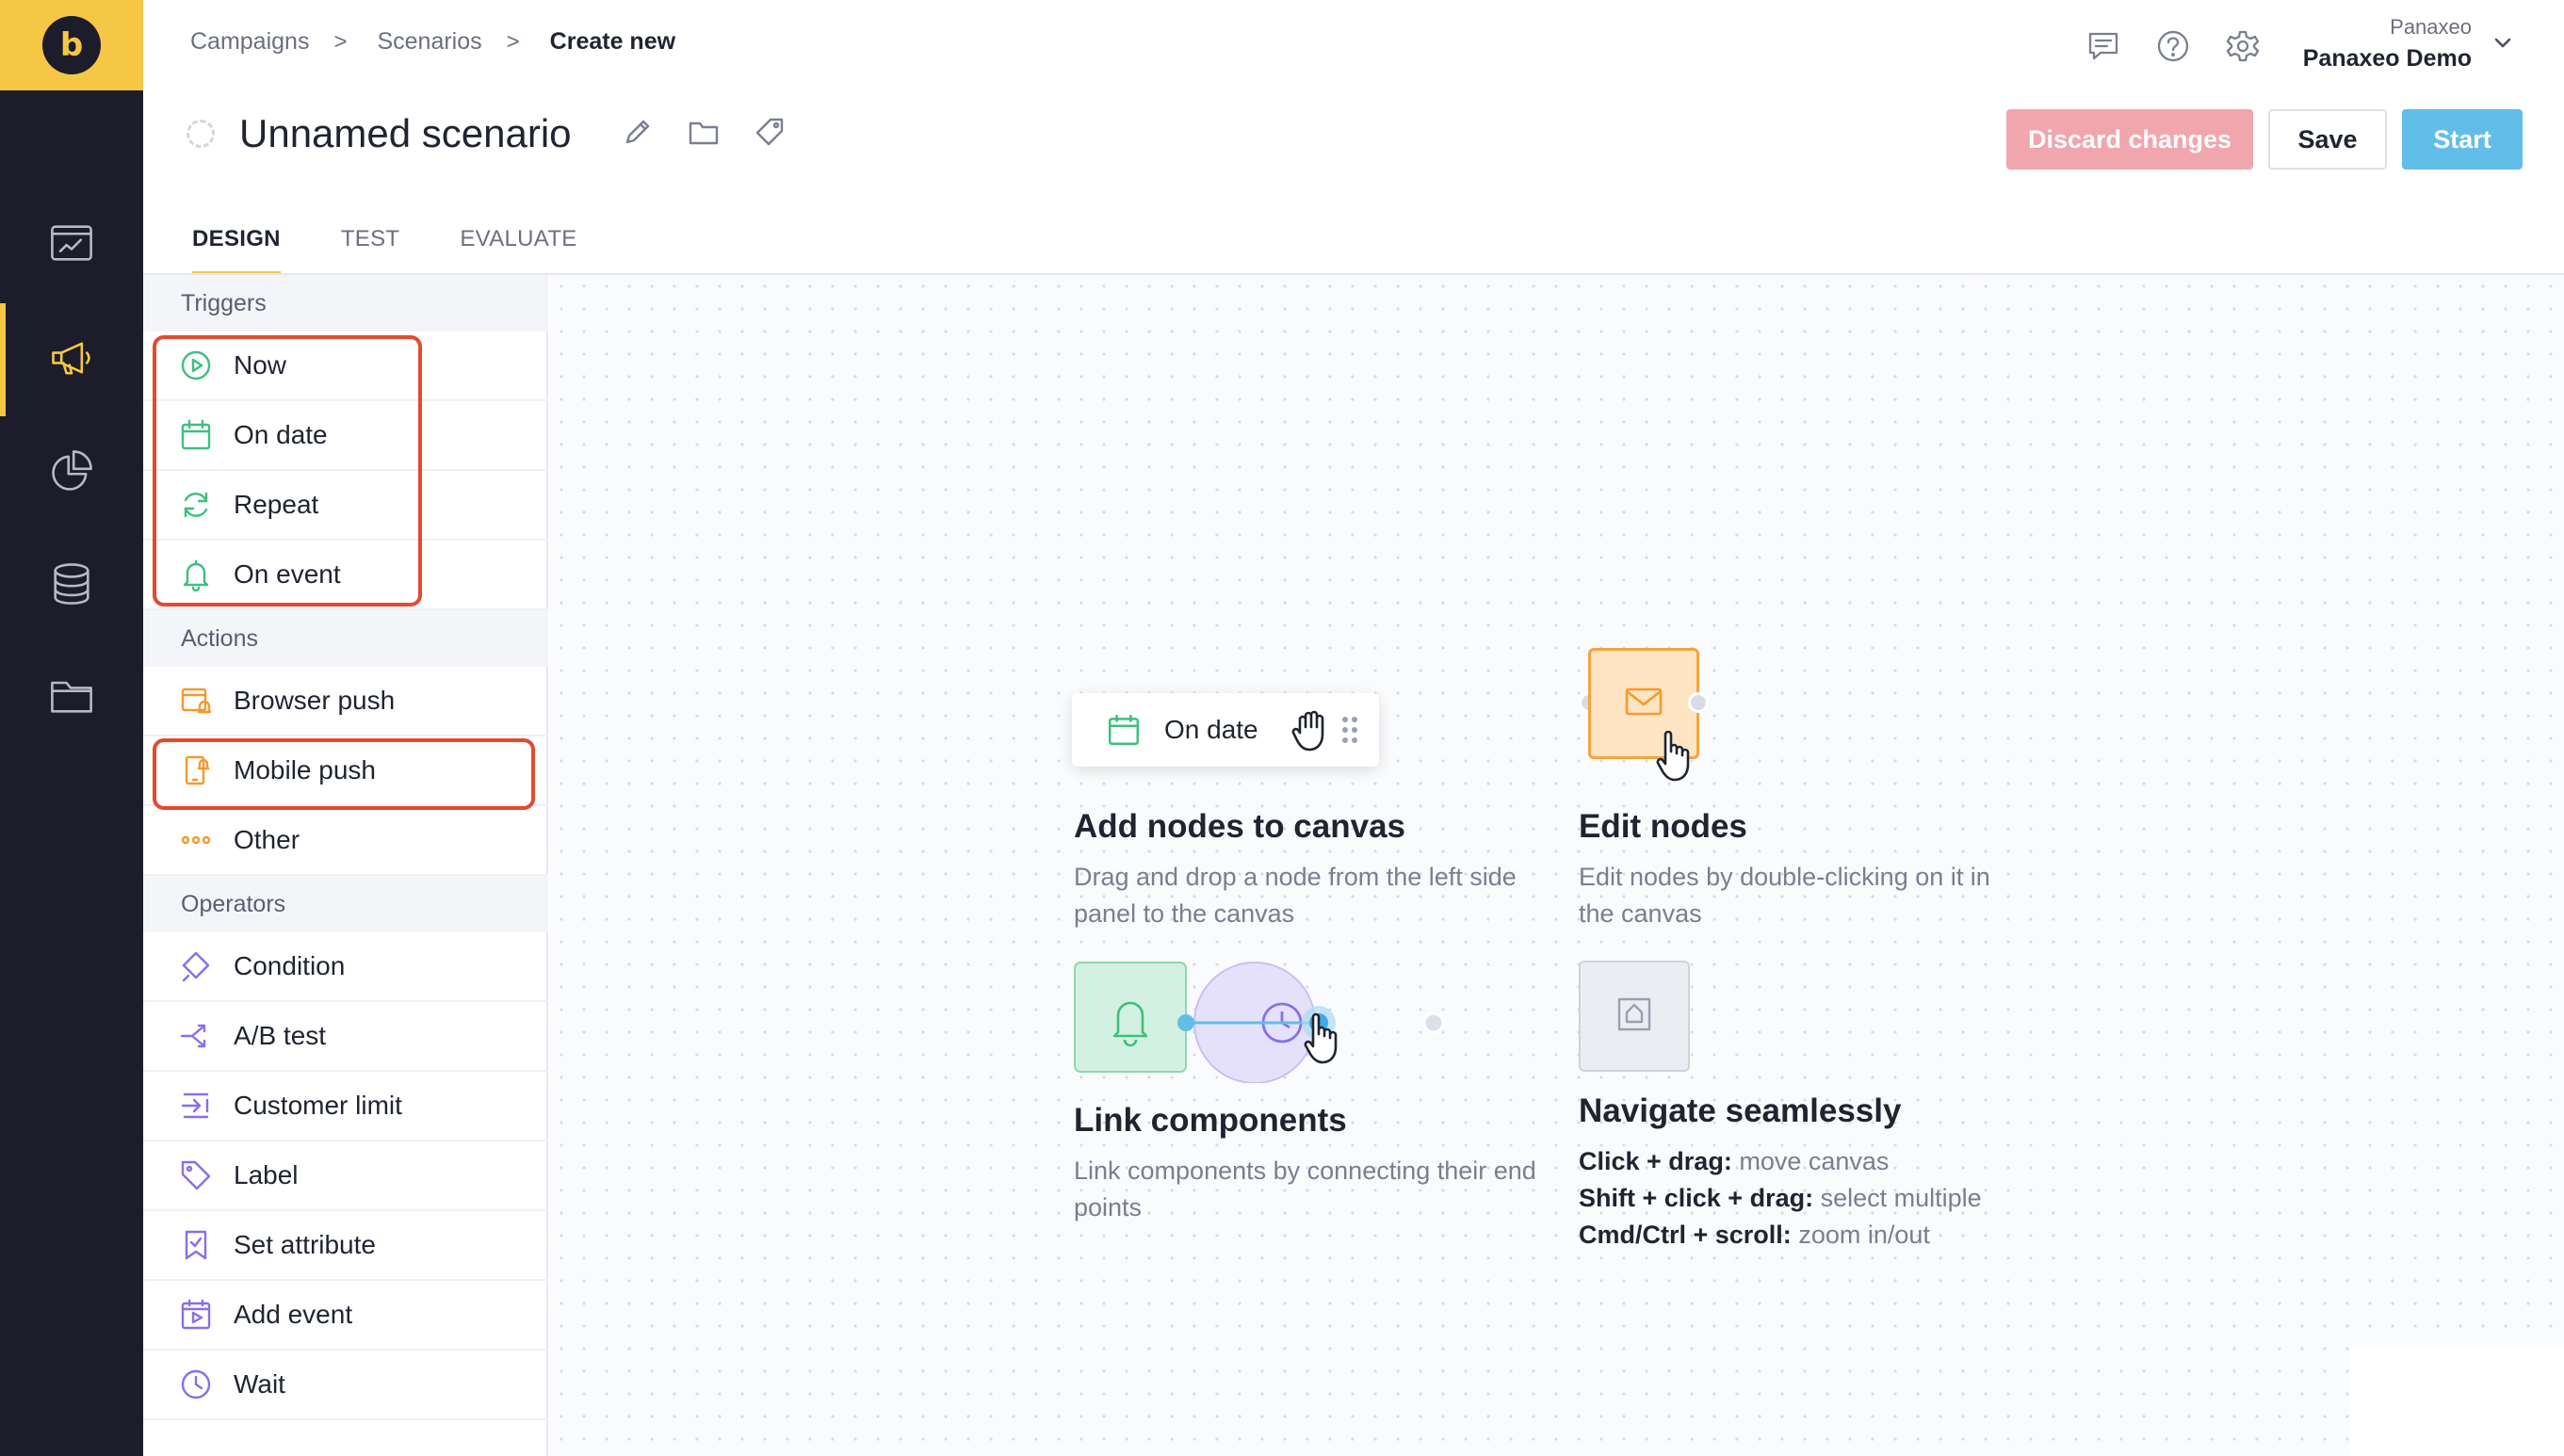  I want to click on rail-item-dashboard, so click(71, 244).